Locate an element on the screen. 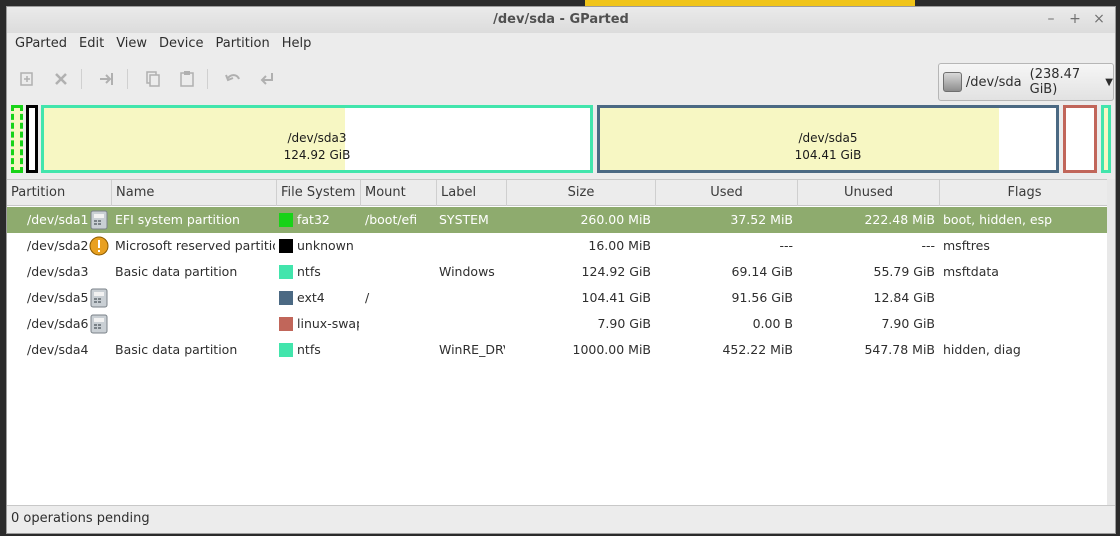 This screenshot has width=1120, height=536. delete-partition-button is located at coordinates (61, 79).